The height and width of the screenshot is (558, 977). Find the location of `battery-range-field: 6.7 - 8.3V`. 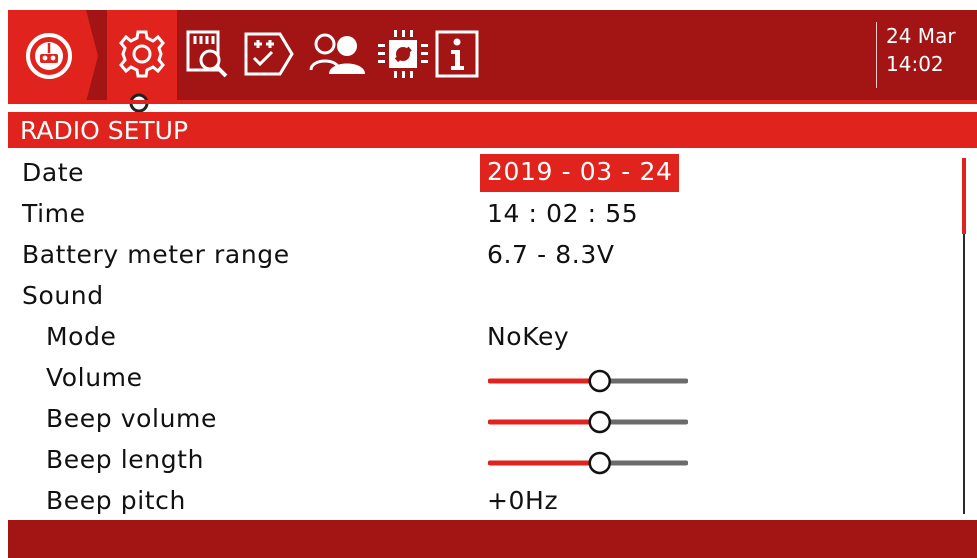

battery-range-field: 6.7 - 8.3V is located at coordinates (551, 254).